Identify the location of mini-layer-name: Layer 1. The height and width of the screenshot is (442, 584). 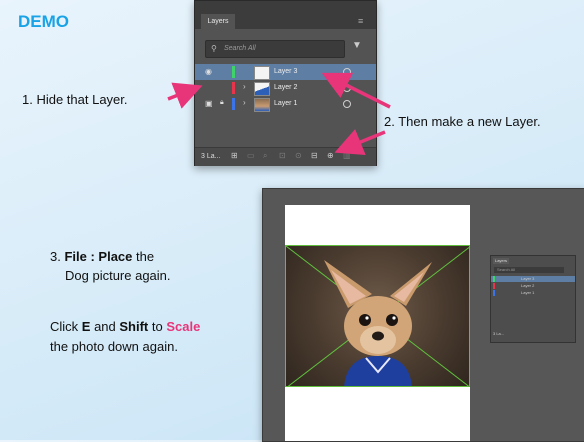
(528, 292).